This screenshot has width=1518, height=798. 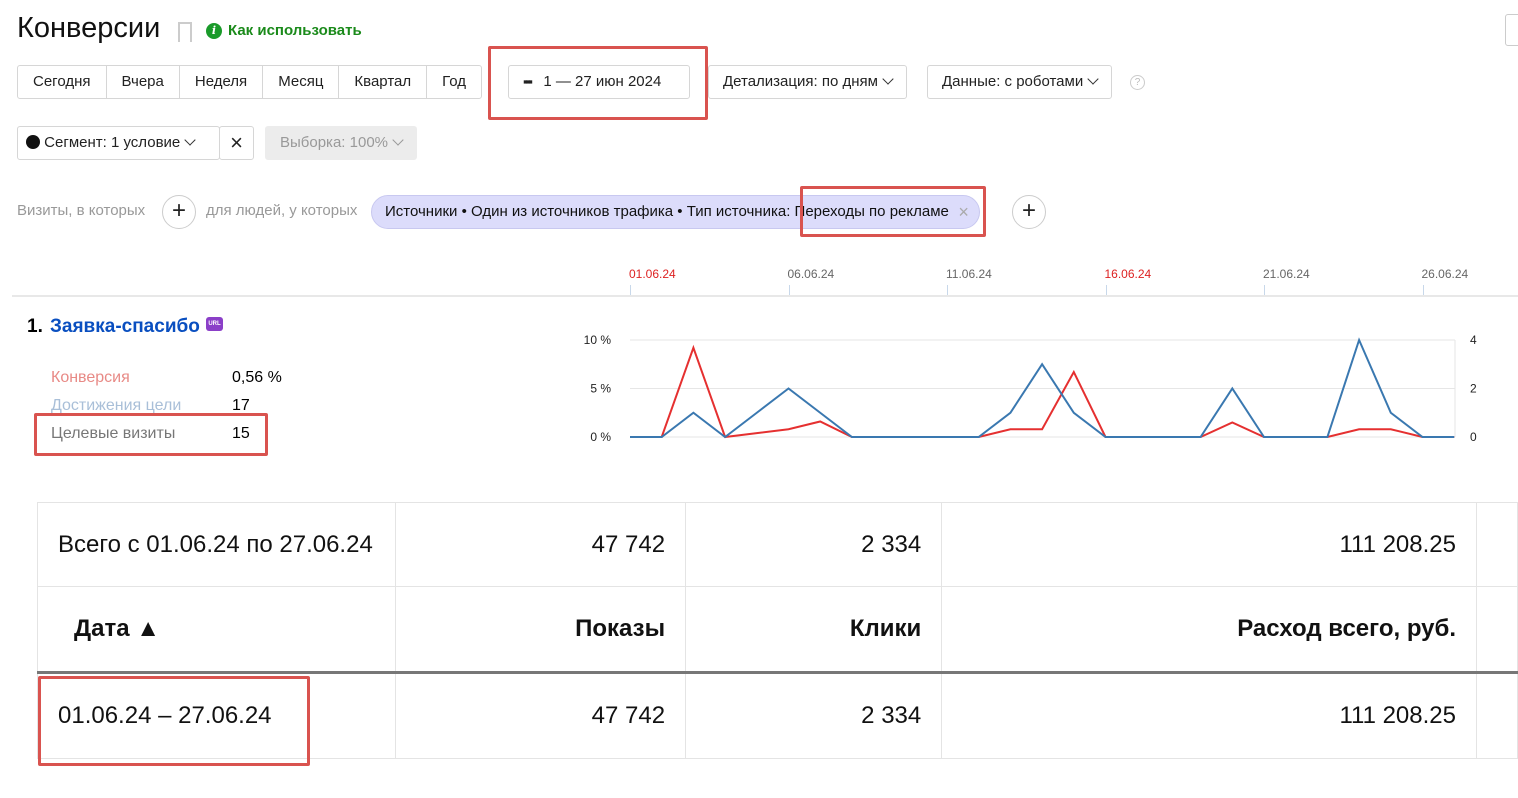 I want to click on highlight-box, so click(x=174, y=721).